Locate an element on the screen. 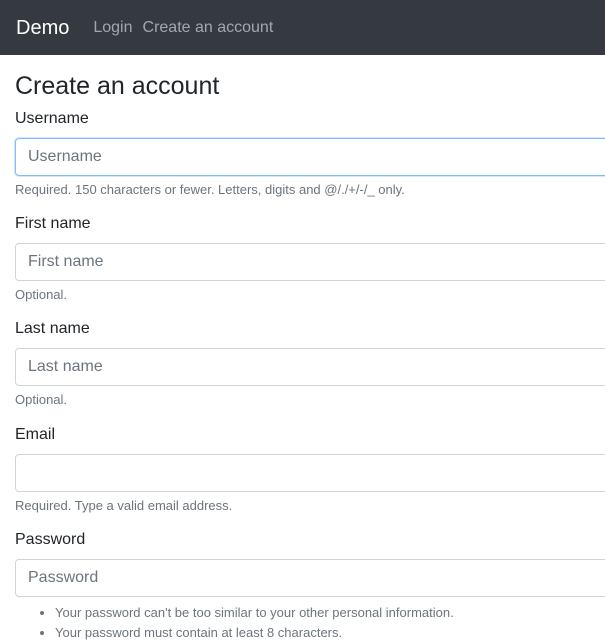 This screenshot has height=643, width=605. first-name-input is located at coordinates (310, 262).